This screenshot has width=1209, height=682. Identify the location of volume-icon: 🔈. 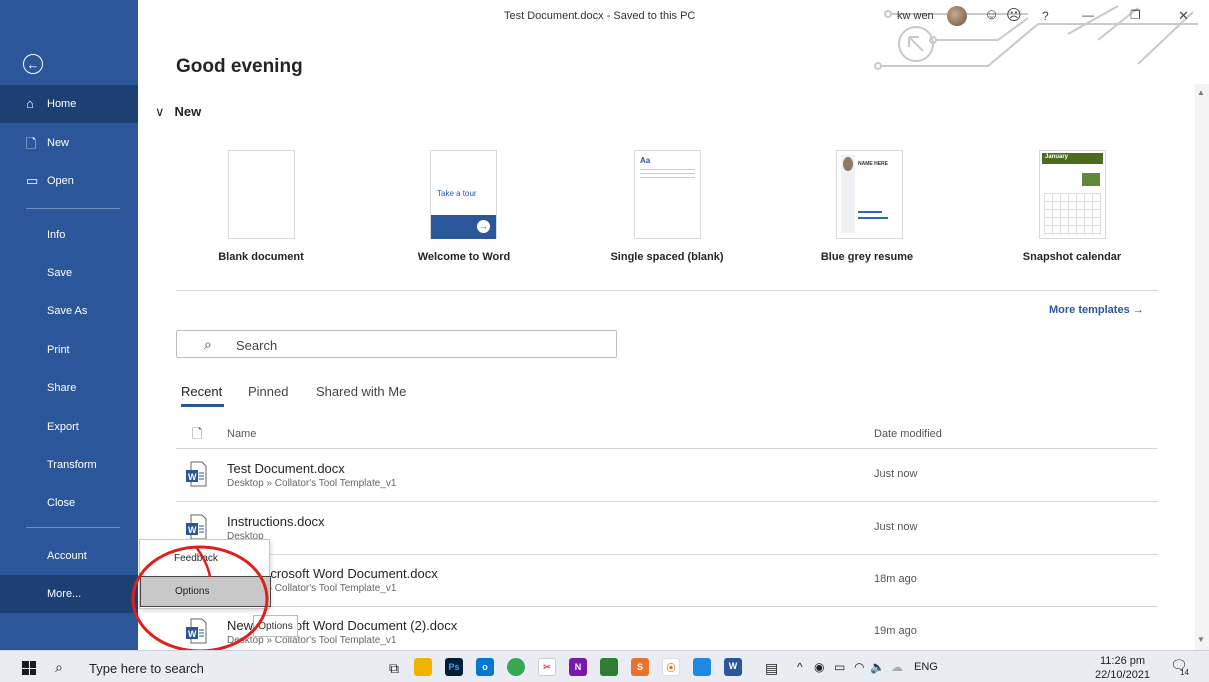
(877, 667).